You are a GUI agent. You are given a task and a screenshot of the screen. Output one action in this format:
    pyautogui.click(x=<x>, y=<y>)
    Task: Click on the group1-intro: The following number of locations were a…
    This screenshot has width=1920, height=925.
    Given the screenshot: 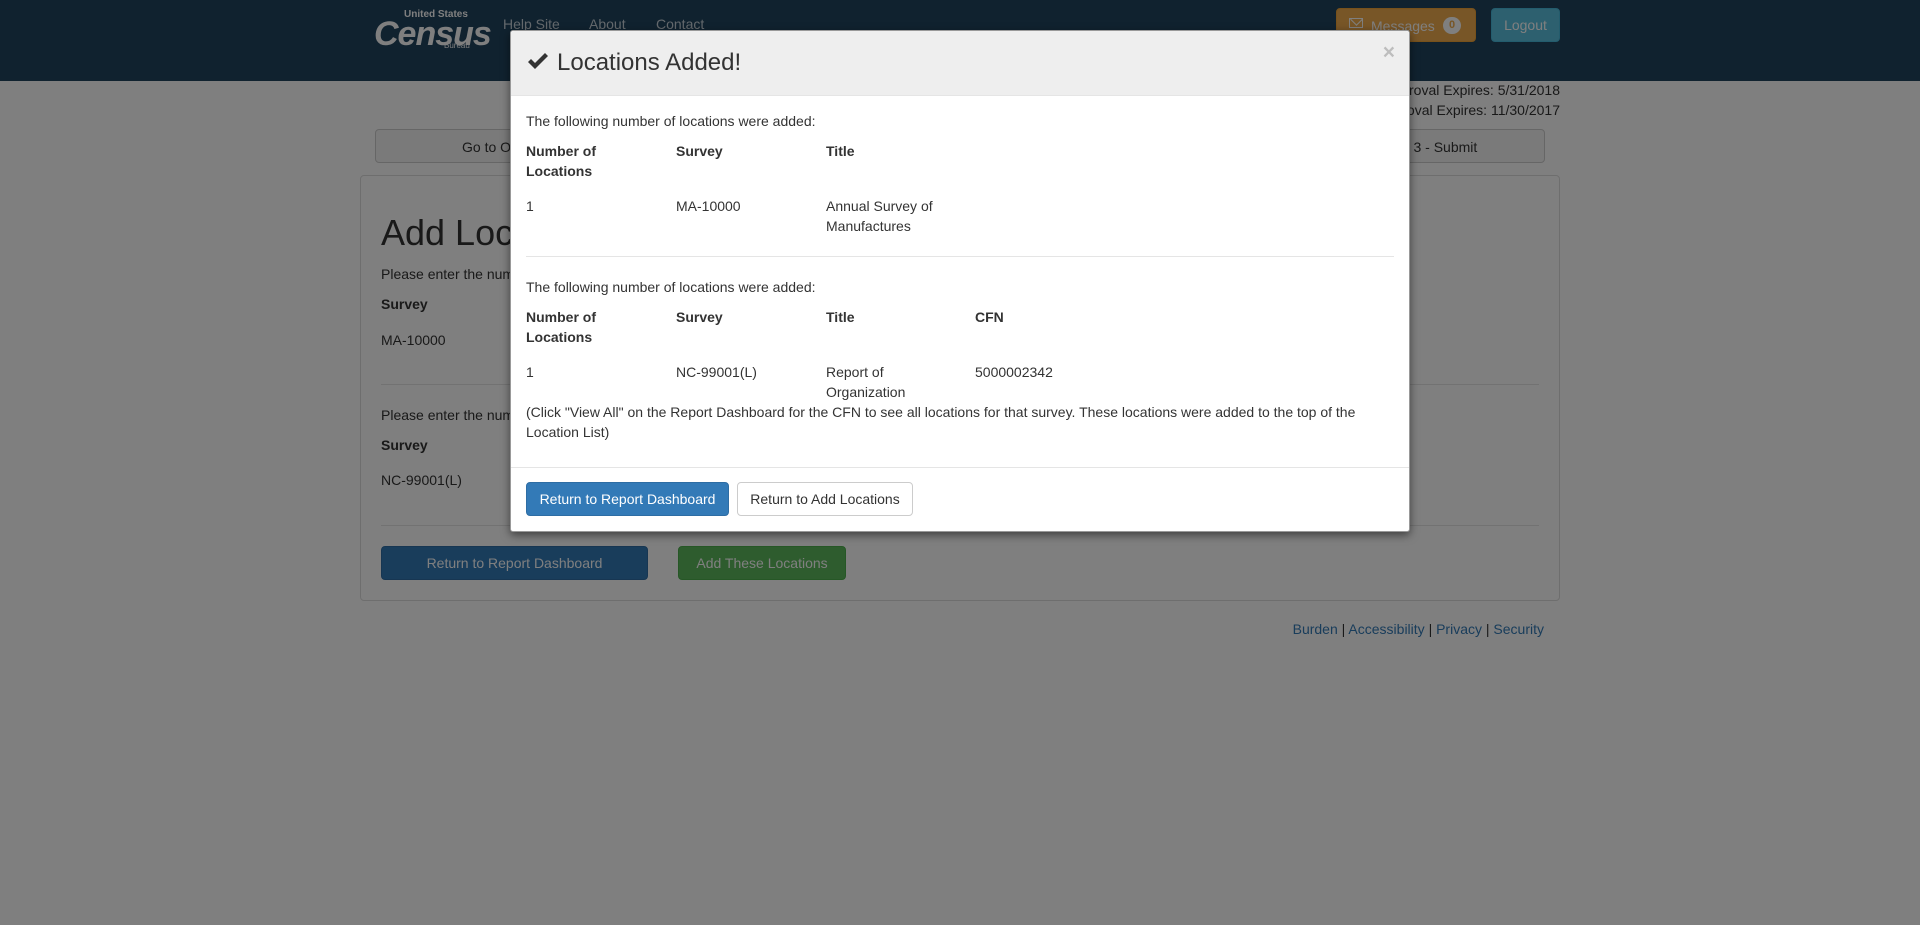 What is the action you would take?
    pyautogui.click(x=671, y=121)
    